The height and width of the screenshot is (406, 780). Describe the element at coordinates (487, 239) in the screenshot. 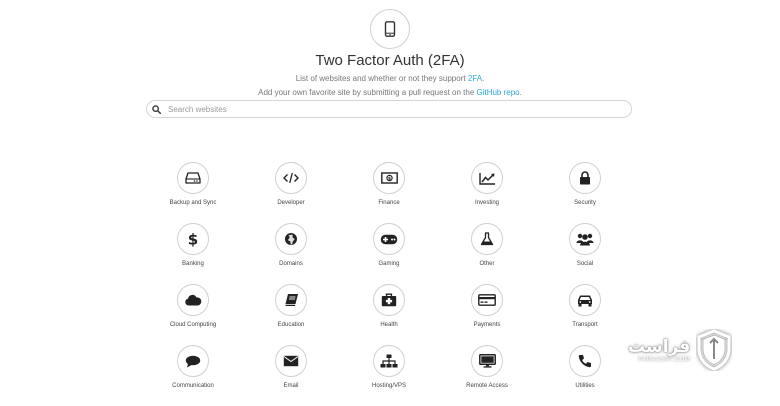

I see `flask-icon` at that location.